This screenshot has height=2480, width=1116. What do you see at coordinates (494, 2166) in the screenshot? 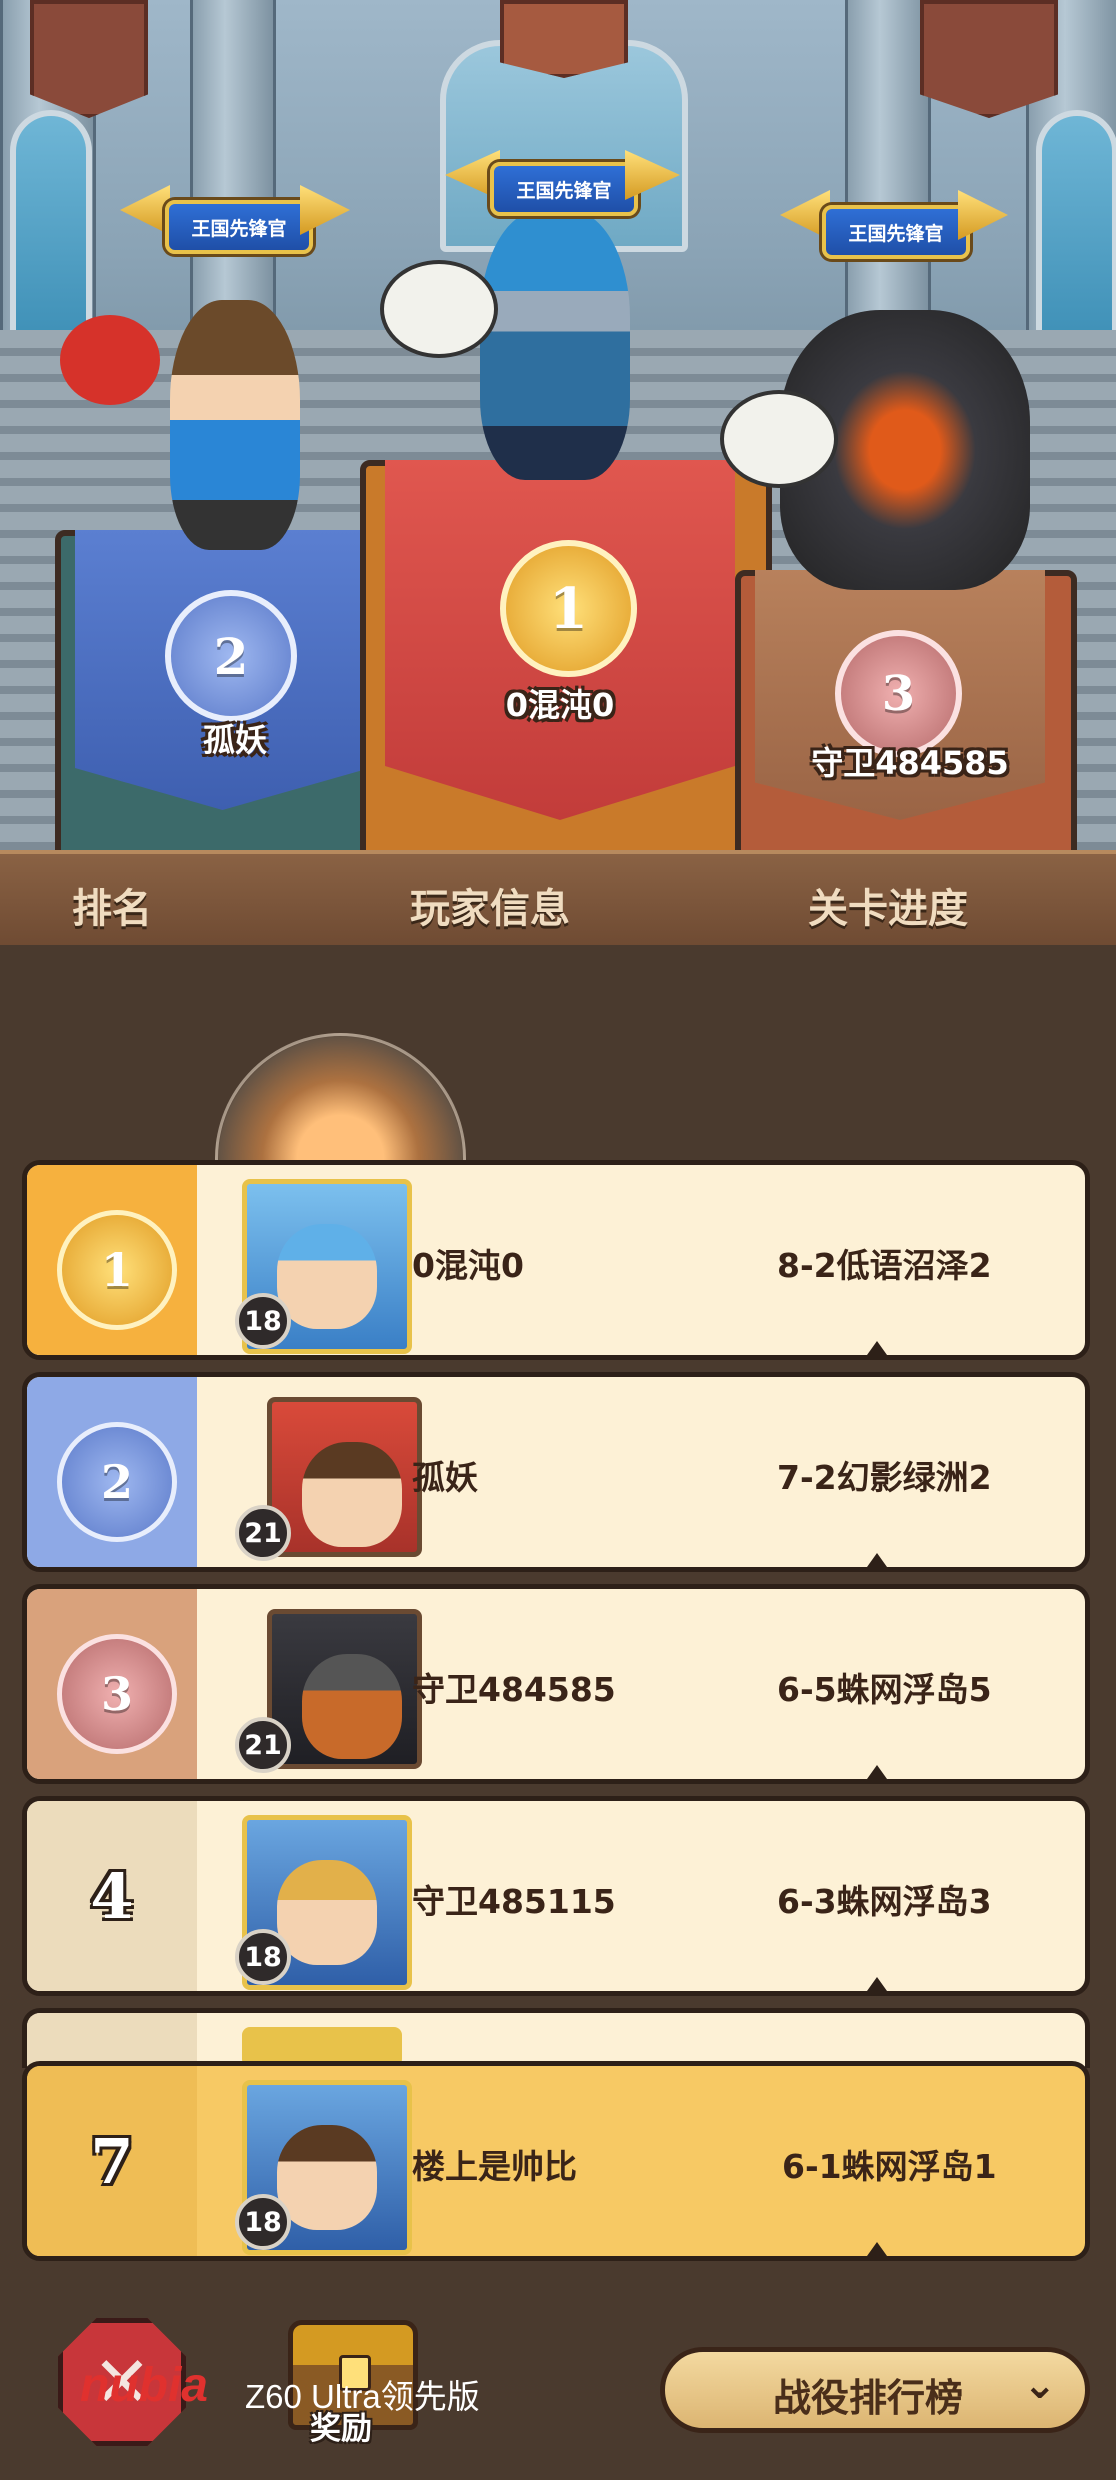
I see `player-name: 楼上是帅比` at bounding box center [494, 2166].